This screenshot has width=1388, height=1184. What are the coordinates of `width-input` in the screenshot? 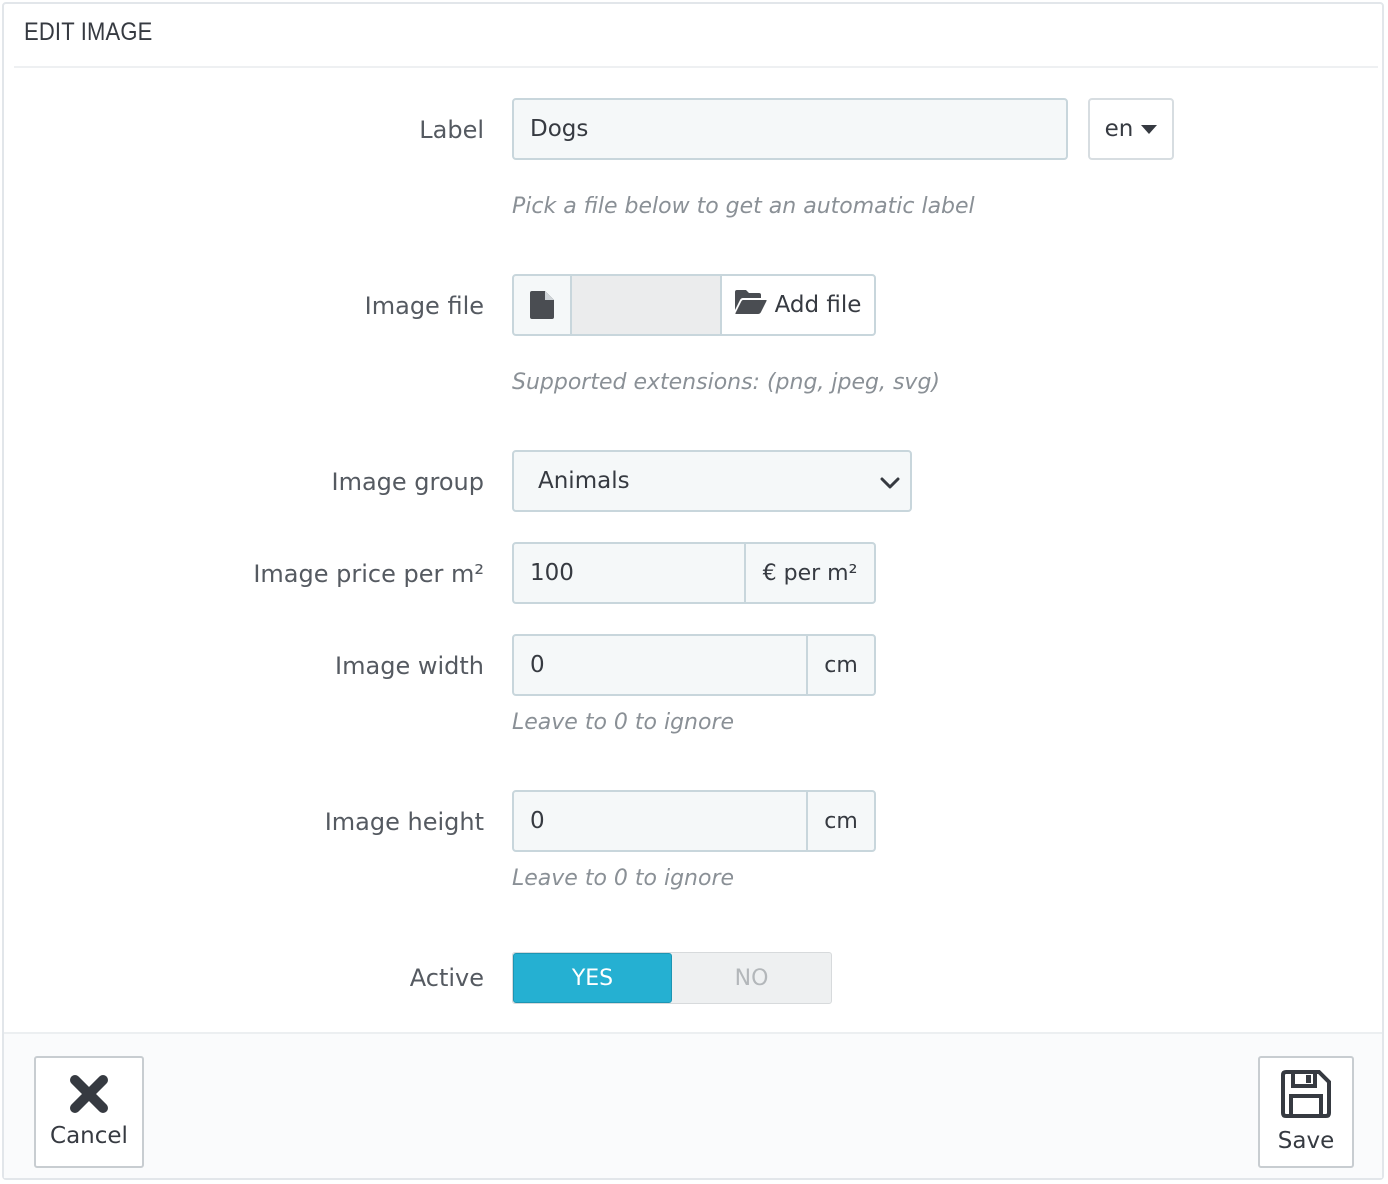 It's located at (660, 665).